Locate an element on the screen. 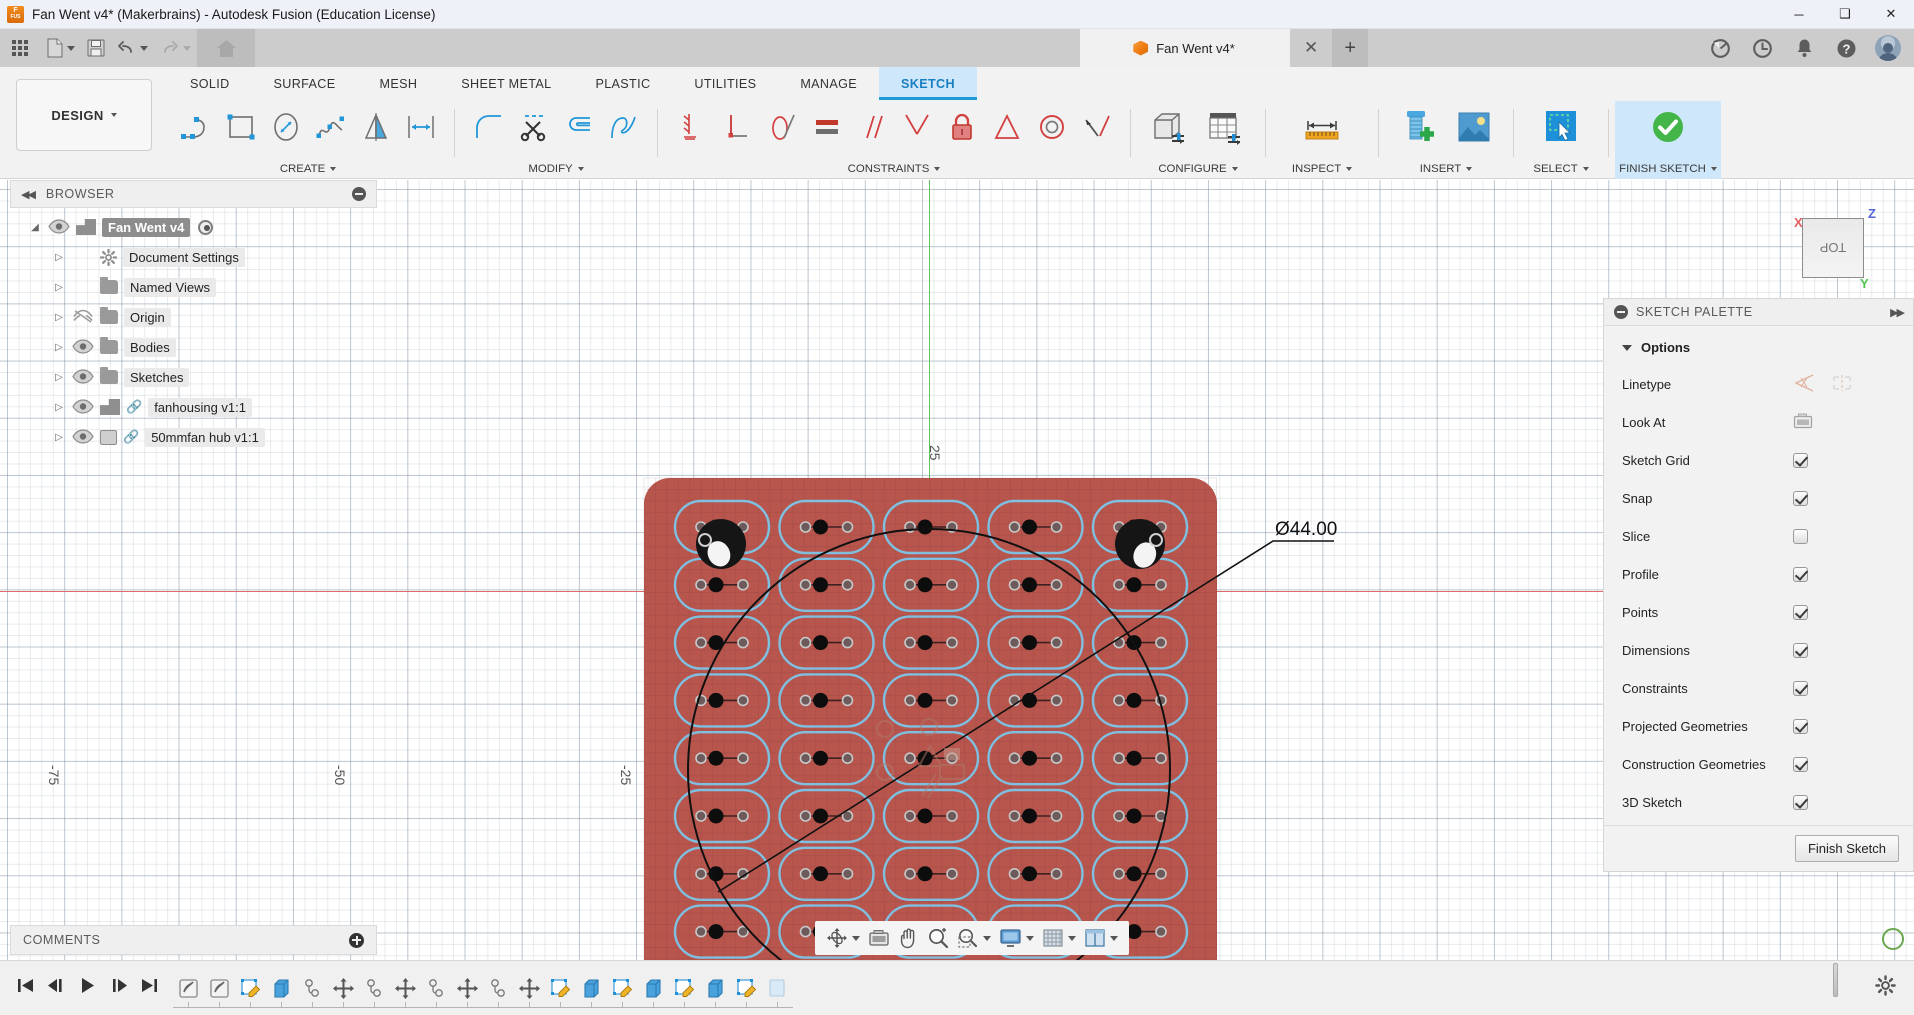 This screenshot has width=1914, height=1015. sketch-grid-checkbox is located at coordinates (1800, 460).